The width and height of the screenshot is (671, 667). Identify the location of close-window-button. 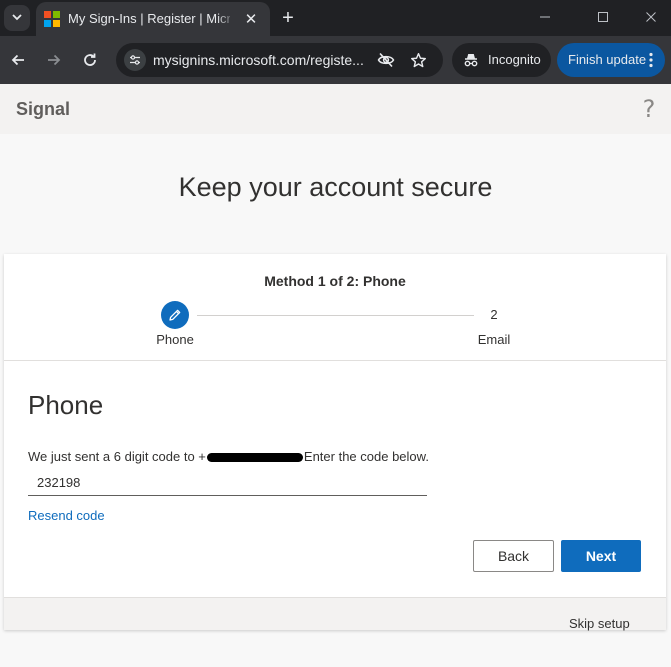
(651, 17).